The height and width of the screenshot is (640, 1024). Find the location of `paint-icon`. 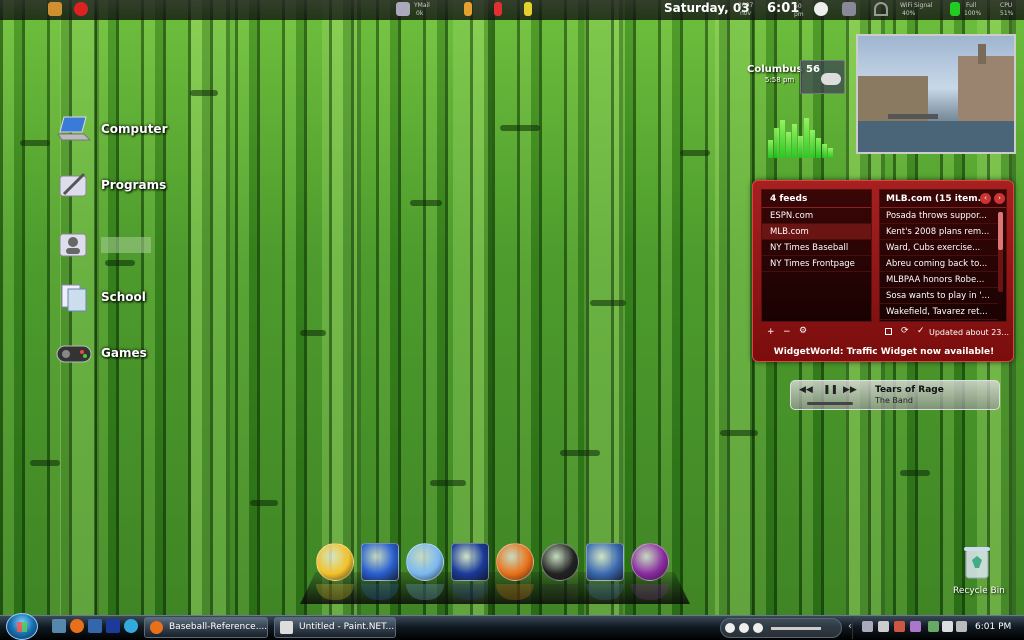

paint-icon is located at coordinates (605, 562).